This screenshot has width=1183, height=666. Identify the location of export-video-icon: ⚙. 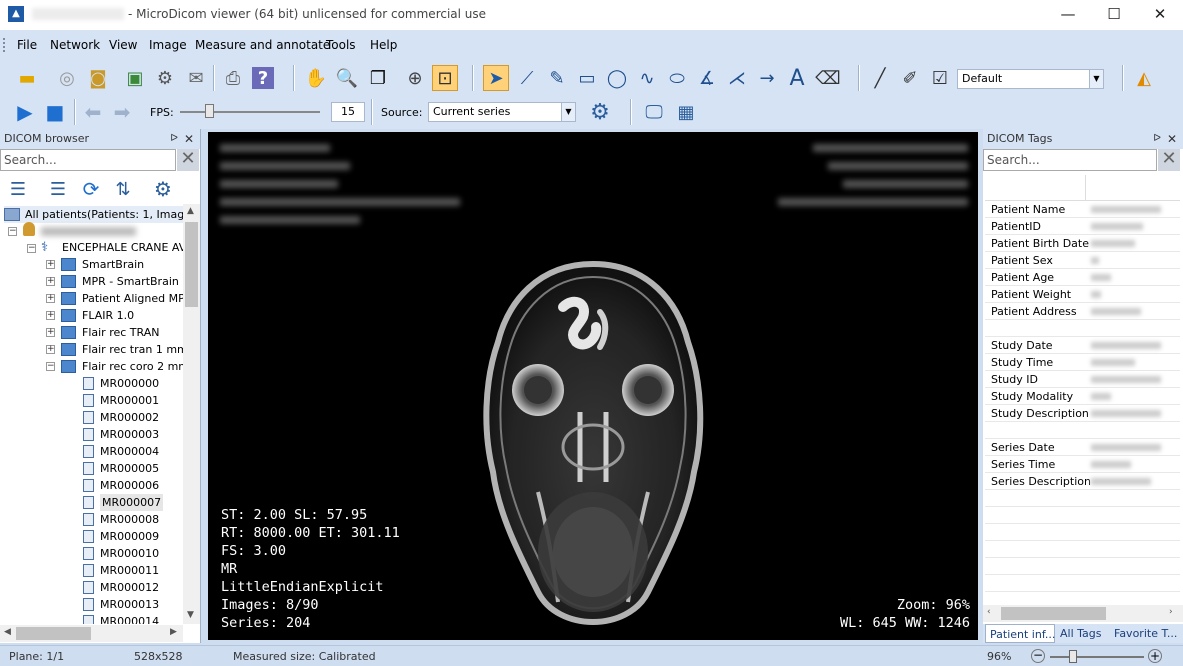
(165, 78).